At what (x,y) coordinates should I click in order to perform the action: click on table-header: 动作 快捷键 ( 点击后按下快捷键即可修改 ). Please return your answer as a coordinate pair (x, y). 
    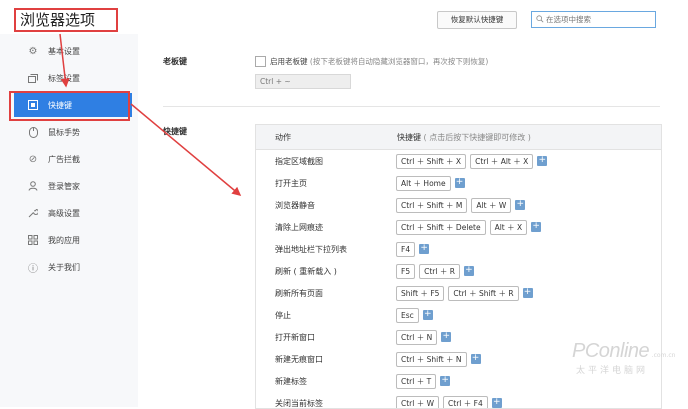
    Looking at the image, I should click on (458, 137).